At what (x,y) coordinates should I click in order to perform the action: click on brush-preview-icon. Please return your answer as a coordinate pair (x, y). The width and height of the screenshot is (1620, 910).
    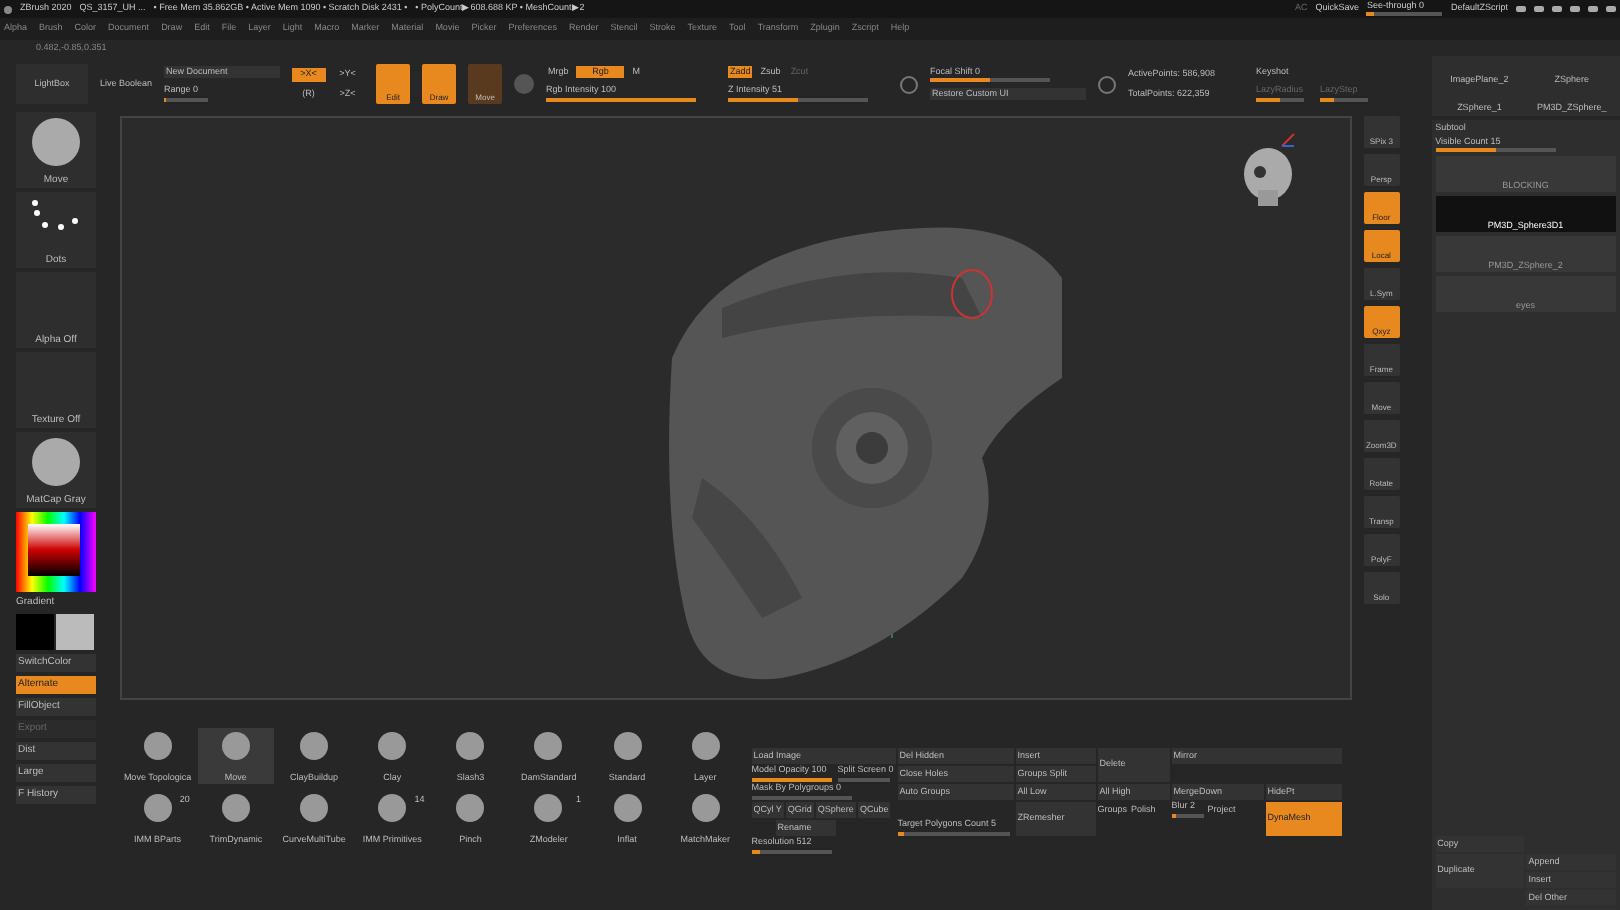
    Looking at the image, I should click on (56, 142).